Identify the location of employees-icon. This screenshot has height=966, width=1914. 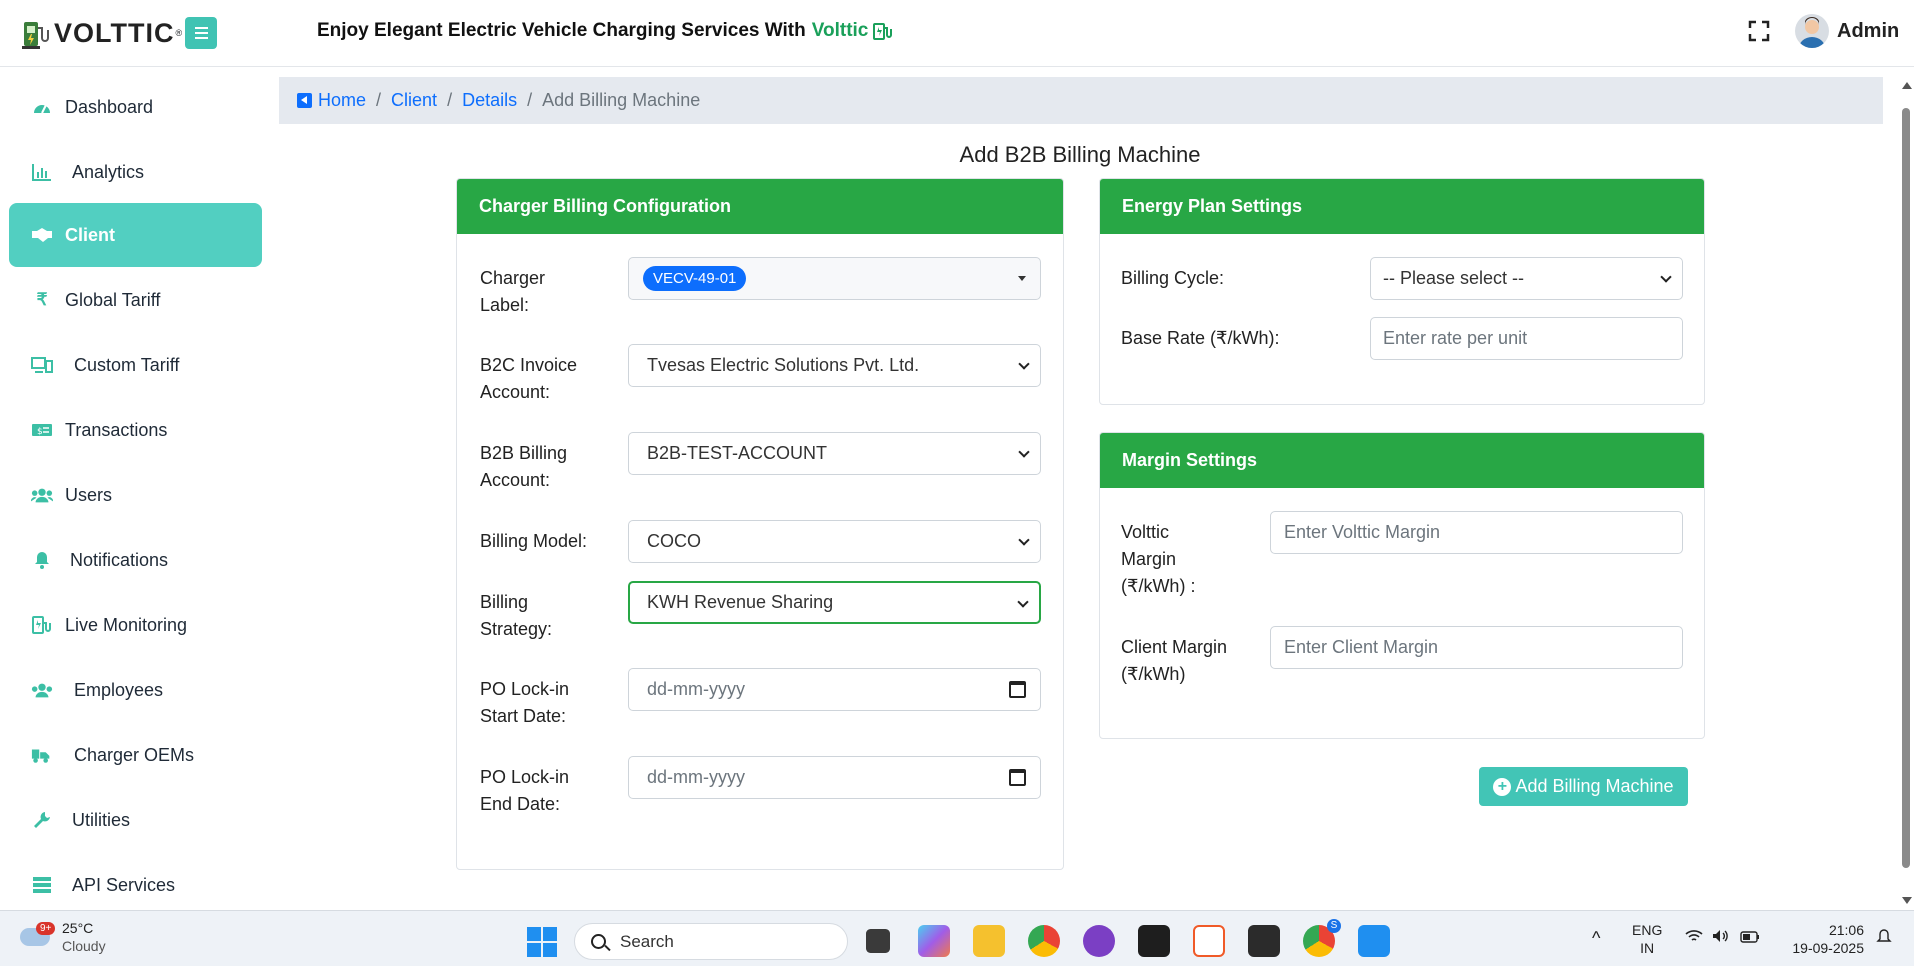
(42, 690).